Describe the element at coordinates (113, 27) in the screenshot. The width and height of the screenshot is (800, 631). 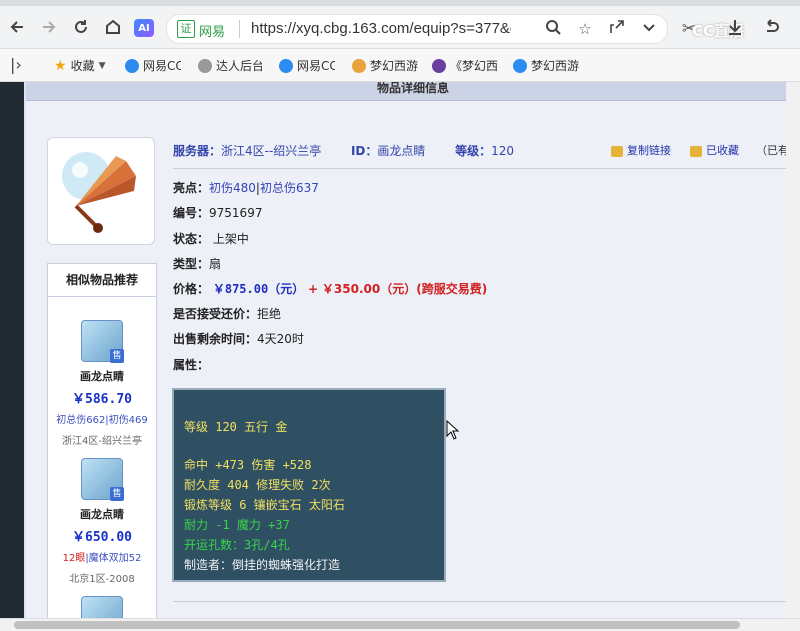
I see `home-icon` at that location.